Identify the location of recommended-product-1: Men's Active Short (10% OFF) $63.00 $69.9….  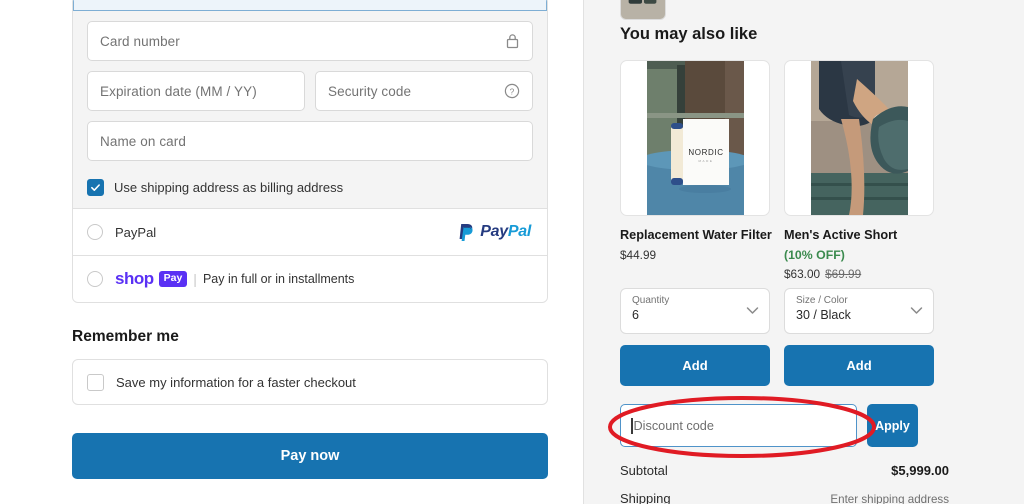
(859, 170).